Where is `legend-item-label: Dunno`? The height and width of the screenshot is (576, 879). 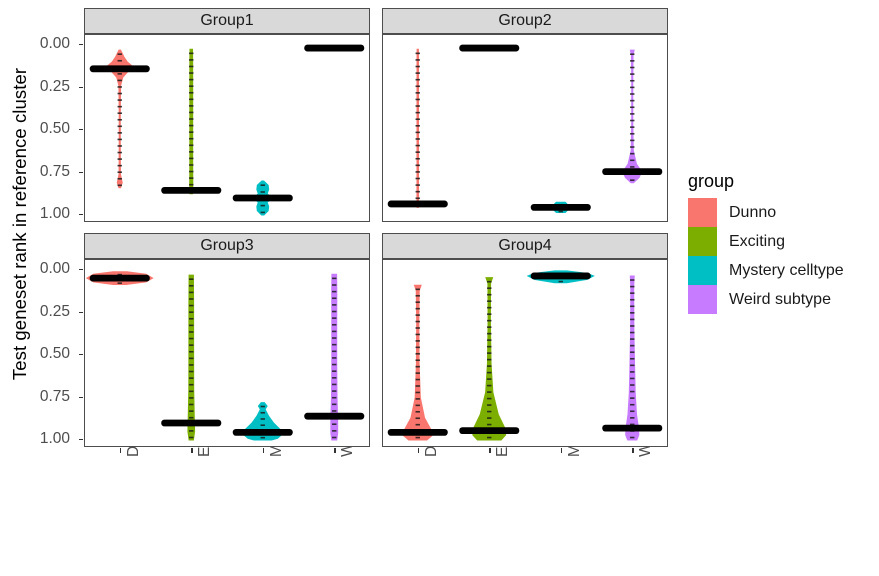 legend-item-label: Dunno is located at coordinates (753, 212).